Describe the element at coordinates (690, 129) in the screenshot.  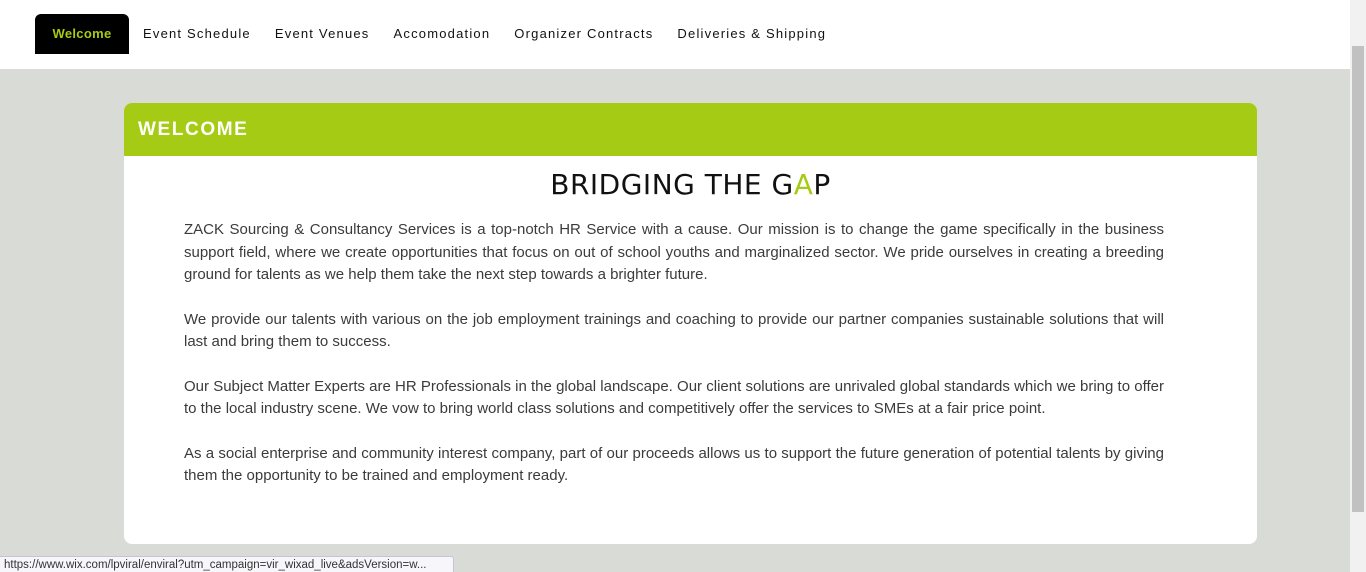
I see `card-header: WELCOME` at that location.